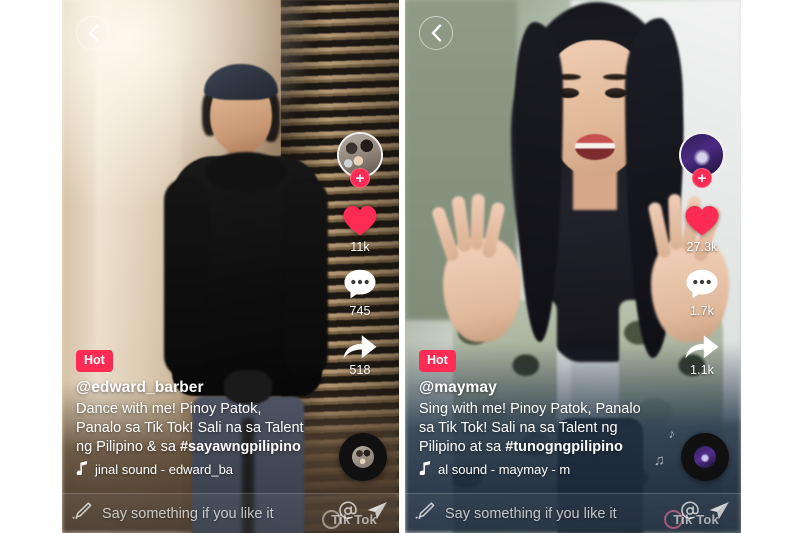  I want to click on comment-button: 1.7k, so click(702, 293).